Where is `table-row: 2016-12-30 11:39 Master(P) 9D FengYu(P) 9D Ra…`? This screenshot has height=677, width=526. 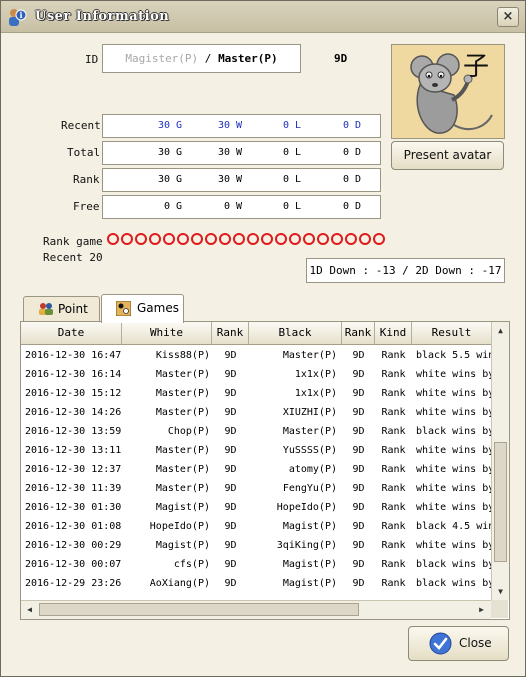 table-row: 2016-12-30 11:39 Master(P) 9D FengYu(P) 9D Ra… is located at coordinates (256, 488).